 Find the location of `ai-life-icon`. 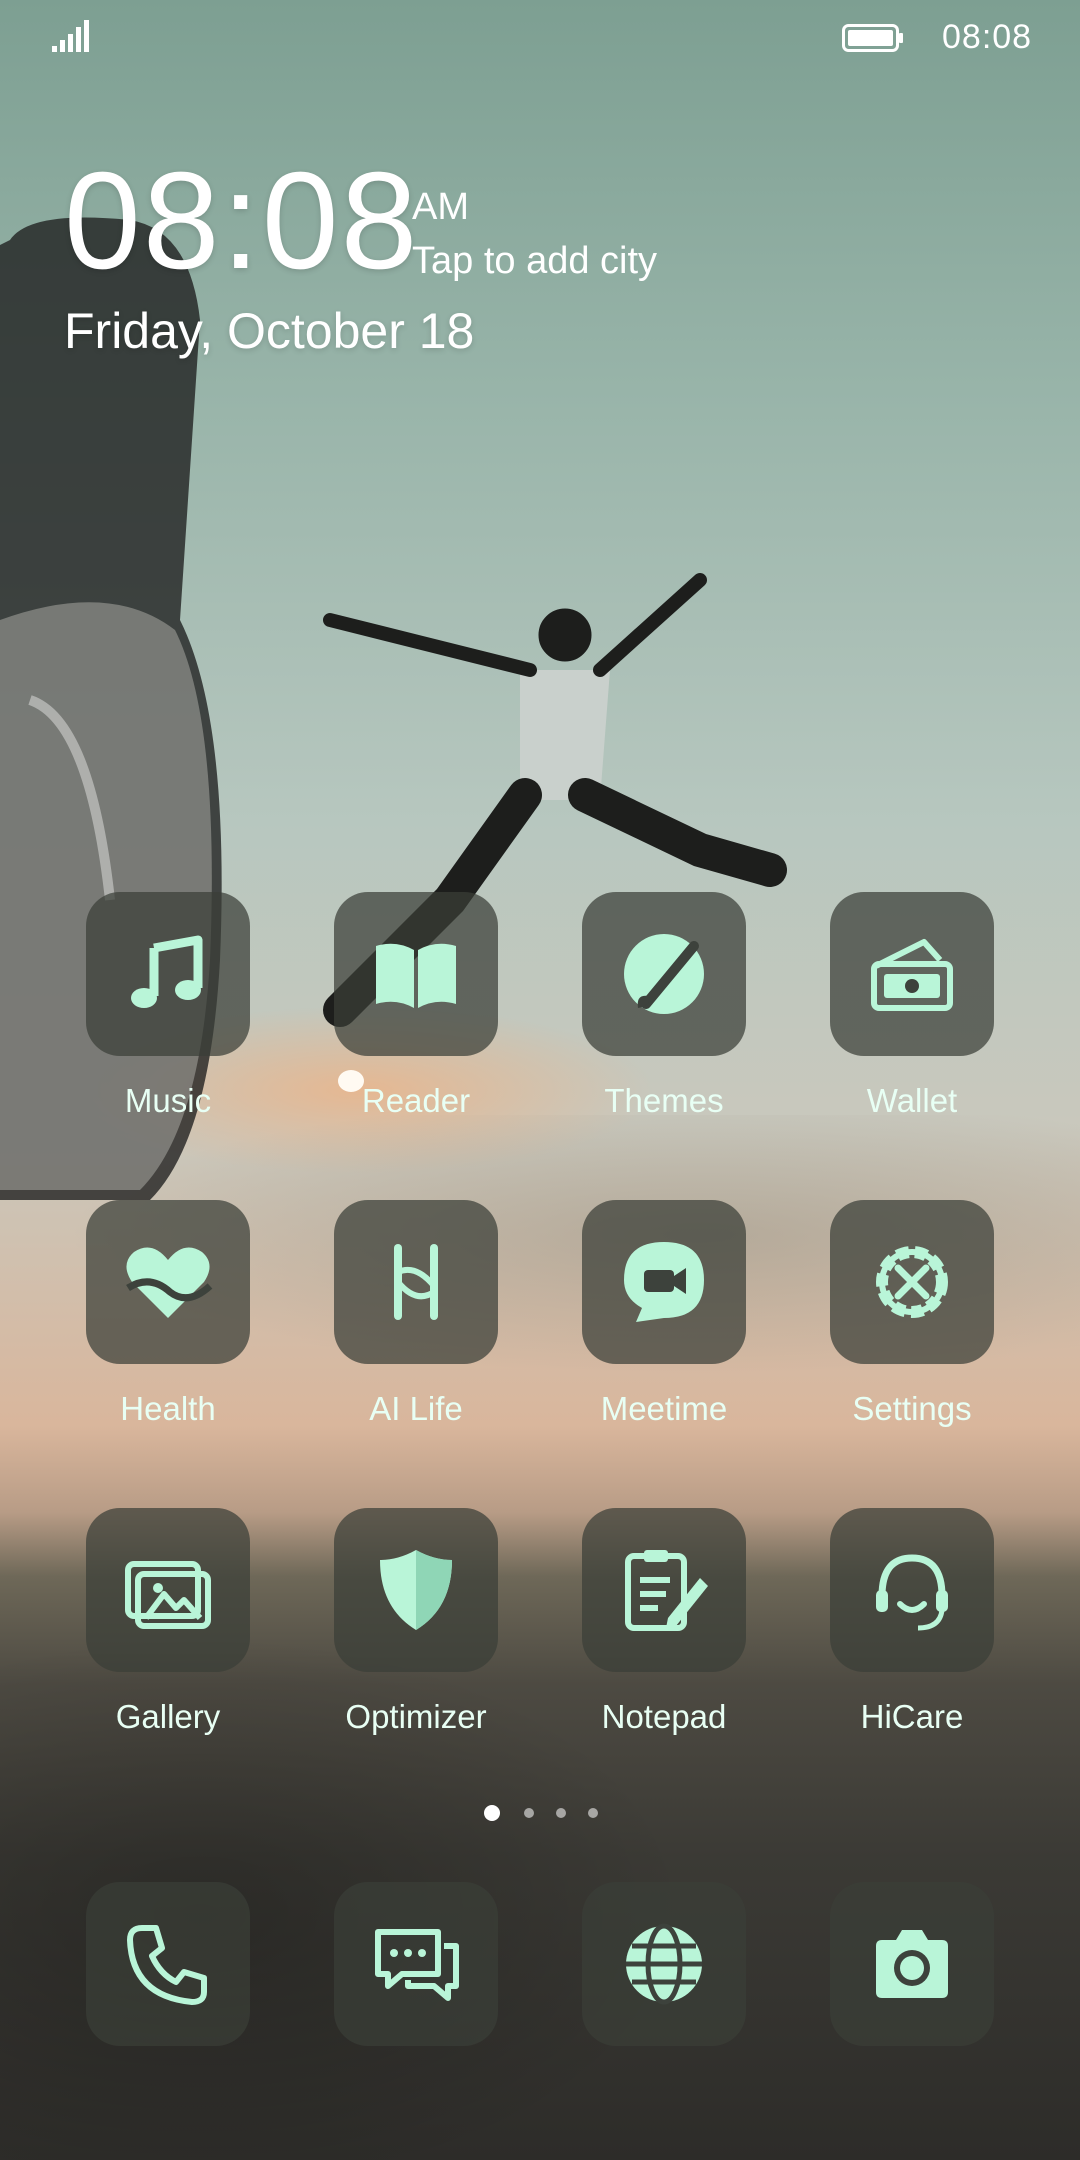

ai-life-icon is located at coordinates (416, 1282).